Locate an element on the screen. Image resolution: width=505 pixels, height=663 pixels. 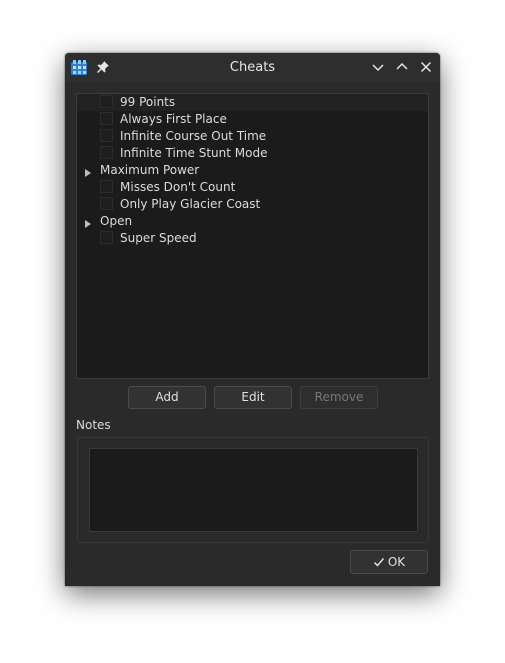
list-item: Misses Don't Count is located at coordinates (252, 187).